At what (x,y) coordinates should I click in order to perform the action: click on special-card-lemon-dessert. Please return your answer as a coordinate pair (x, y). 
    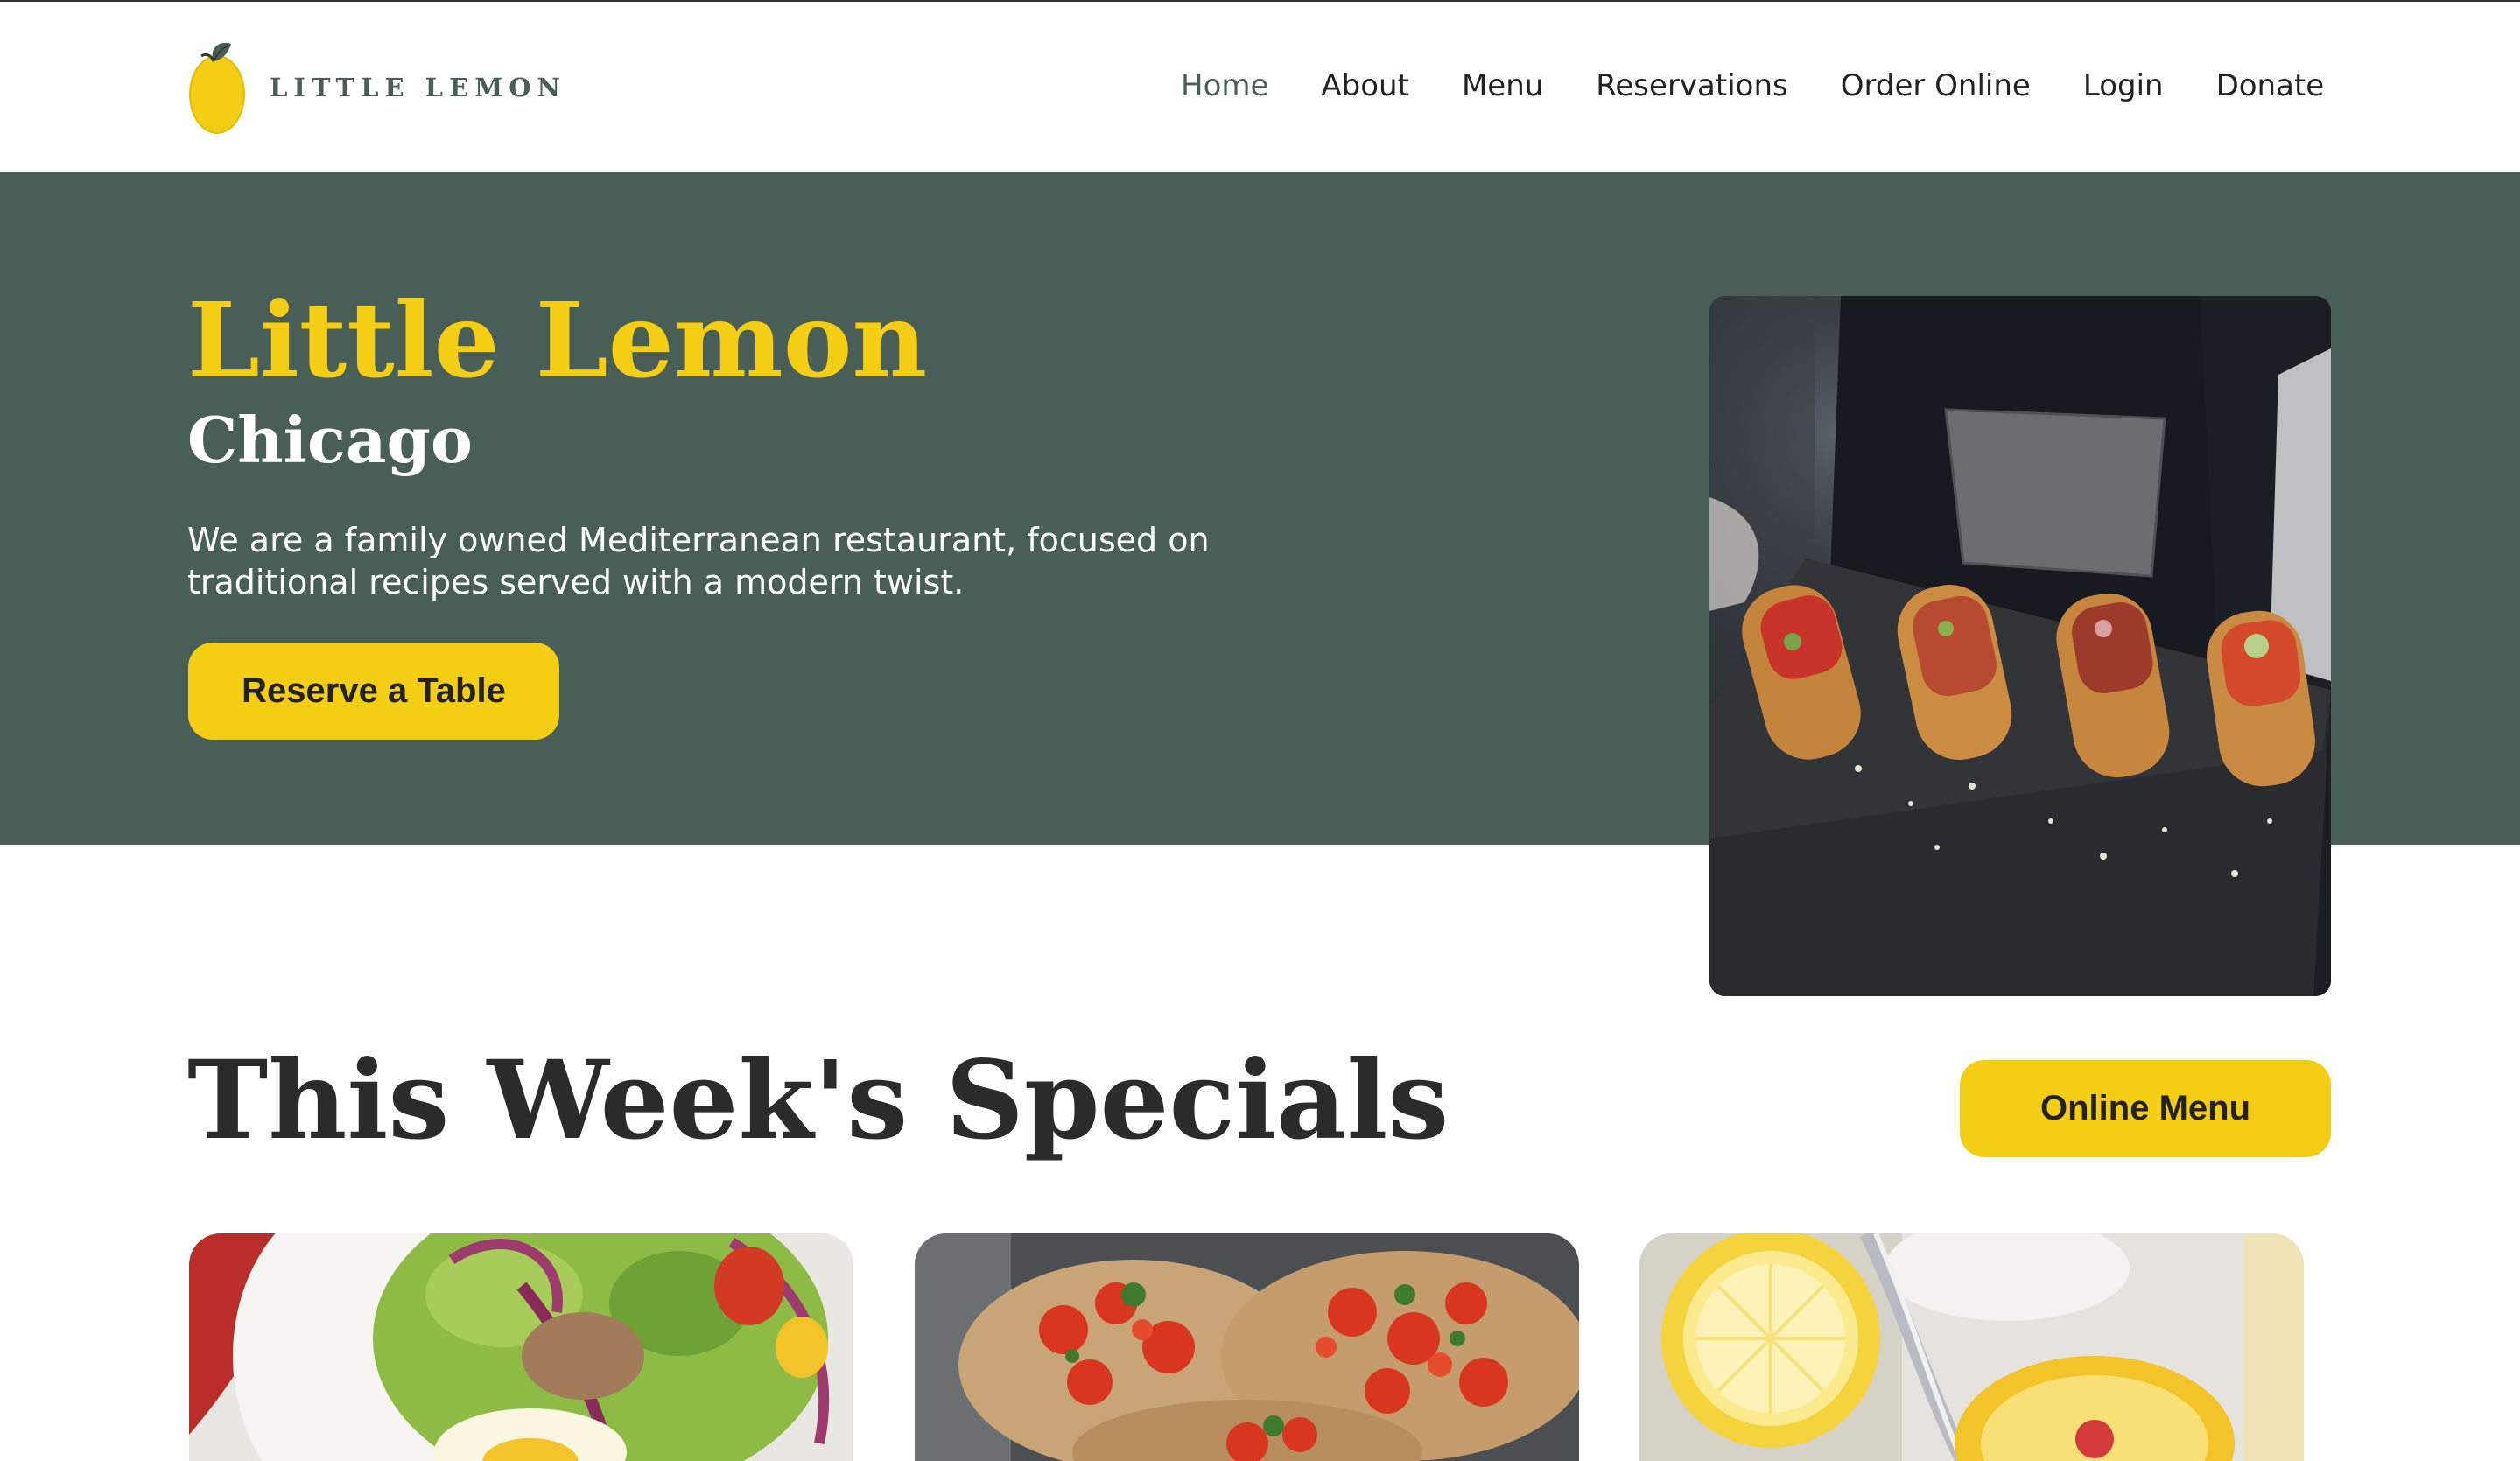
    Looking at the image, I should click on (1971, 1347).